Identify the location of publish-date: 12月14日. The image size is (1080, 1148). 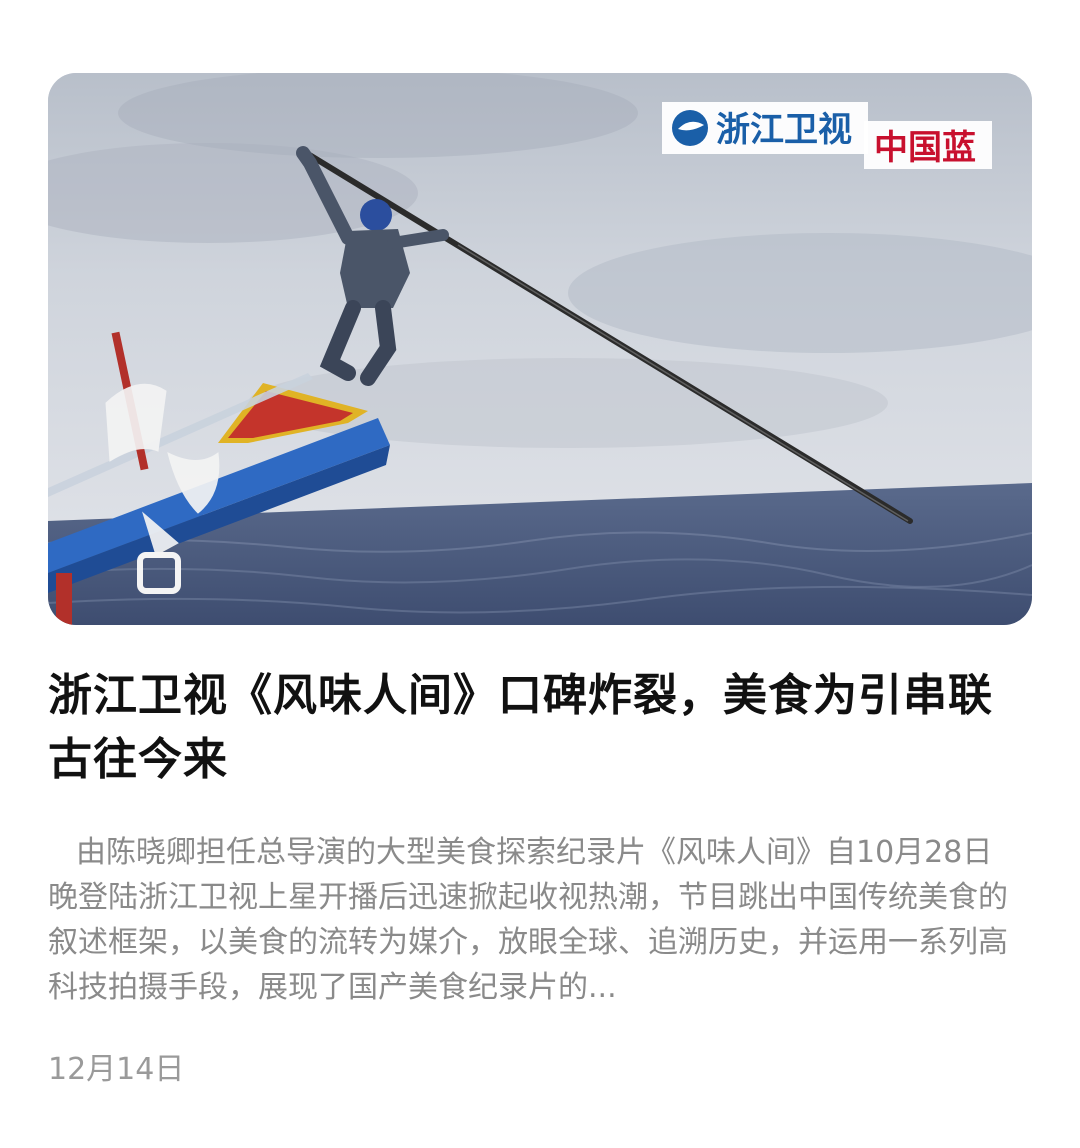
(116, 1069).